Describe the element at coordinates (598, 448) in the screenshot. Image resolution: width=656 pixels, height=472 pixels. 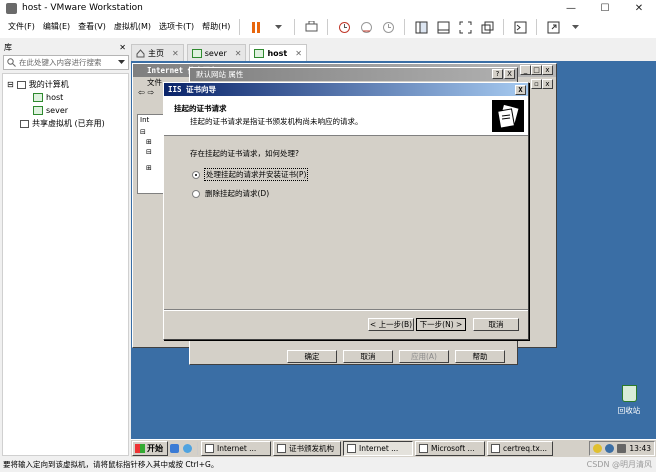
I see `tray-warning-icon` at that location.